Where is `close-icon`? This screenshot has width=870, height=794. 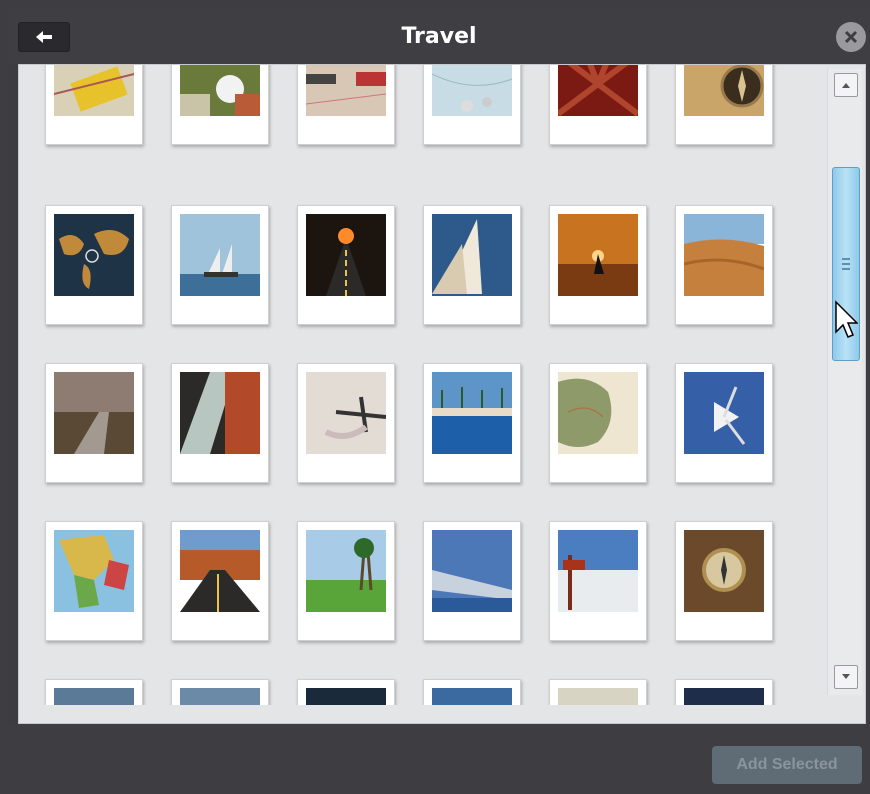 close-icon is located at coordinates (851, 37).